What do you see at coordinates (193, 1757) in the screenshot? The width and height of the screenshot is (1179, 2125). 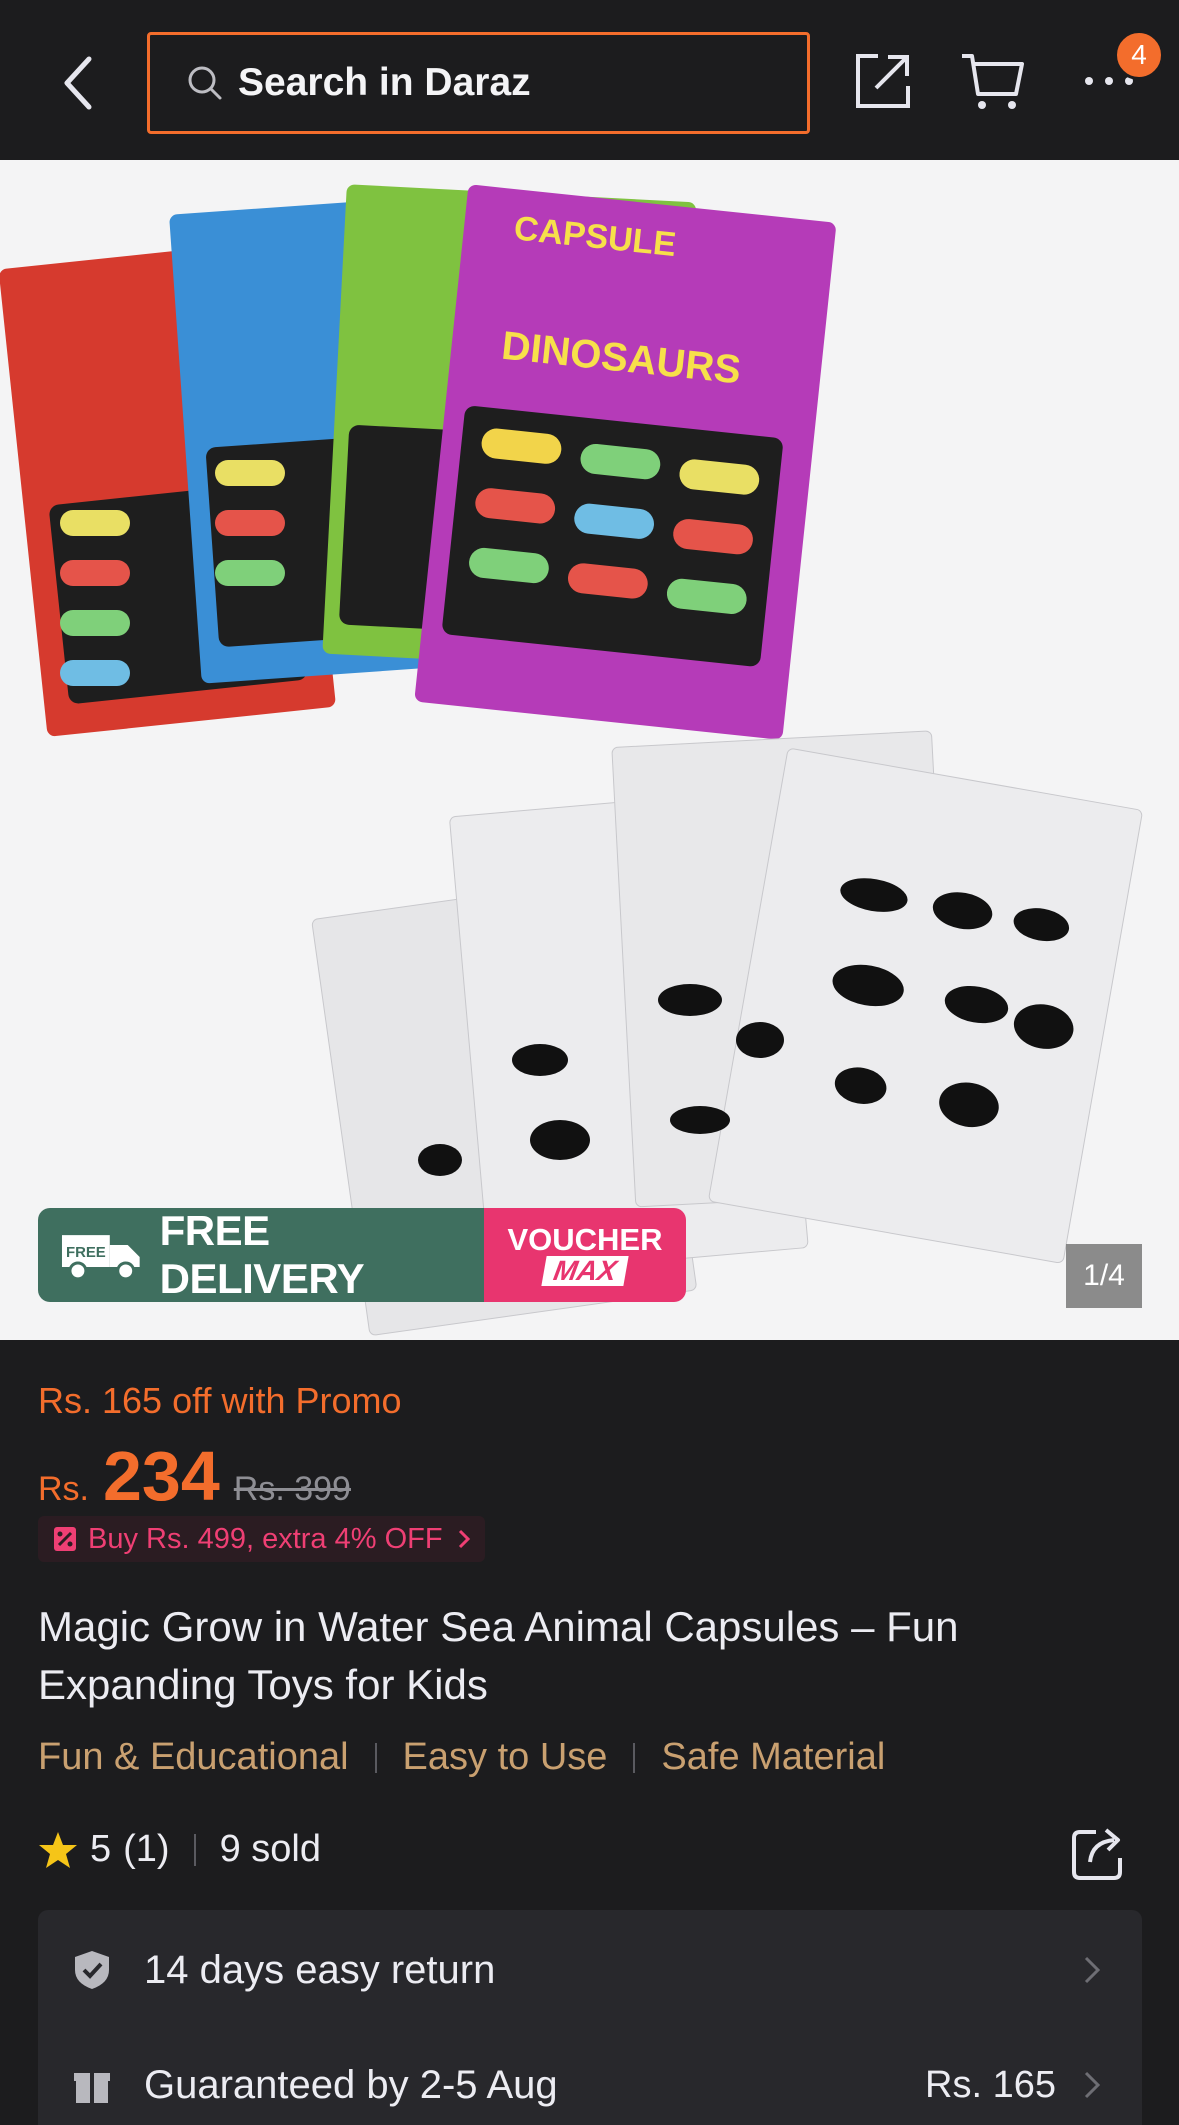 I see `tag-item: Fun & Educational` at bounding box center [193, 1757].